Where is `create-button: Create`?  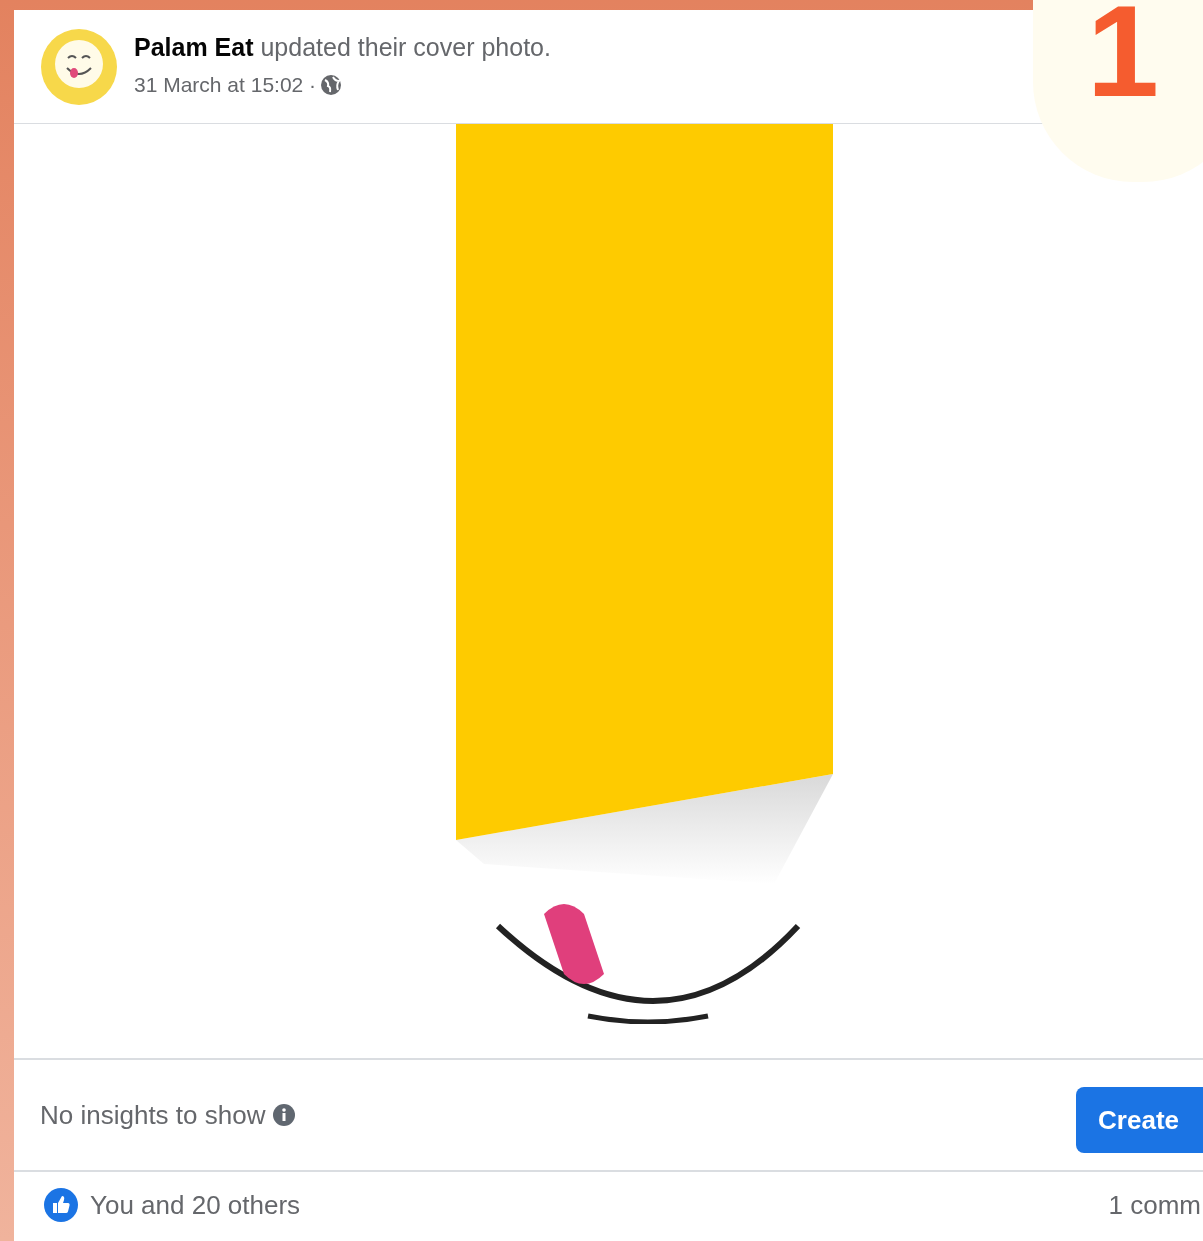
create-button: Create is located at coordinates (1139, 1120).